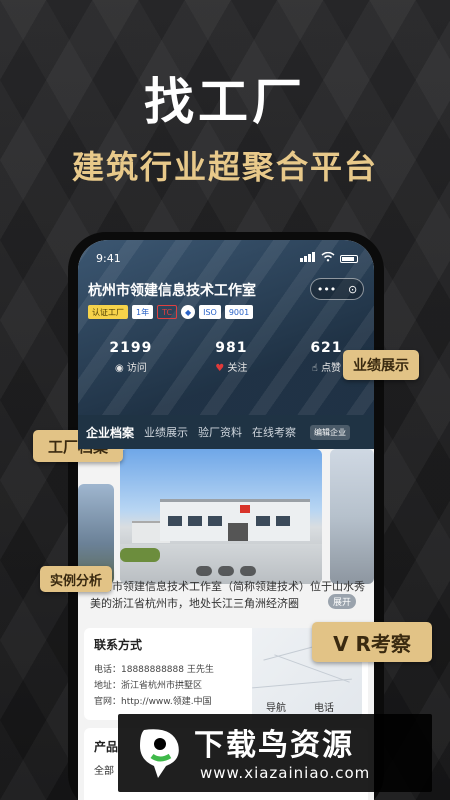 The width and height of the screenshot is (450, 800). Describe the element at coordinates (104, 769) in the screenshot. I see `products-all-filter: 全部` at that location.